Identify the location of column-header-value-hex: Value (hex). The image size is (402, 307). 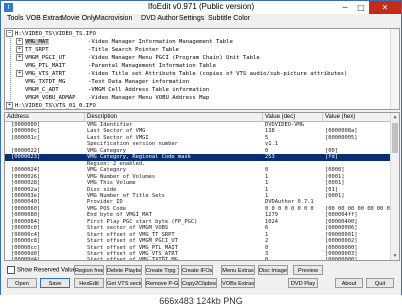
(357, 117).